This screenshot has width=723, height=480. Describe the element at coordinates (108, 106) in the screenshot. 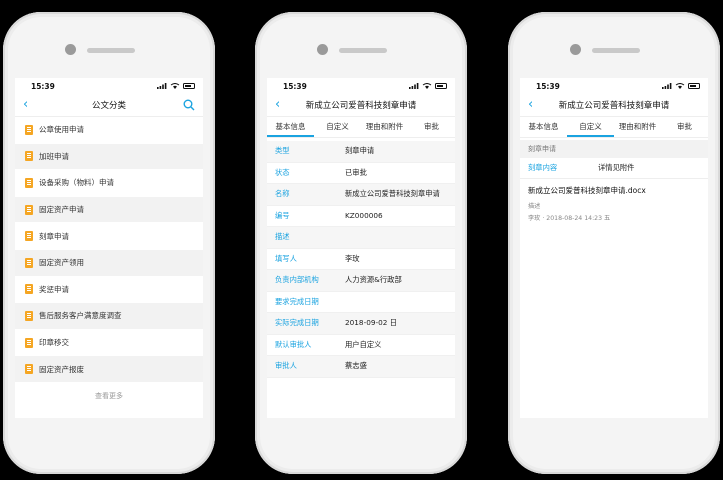

I see `page-title: 公文分类` at that location.